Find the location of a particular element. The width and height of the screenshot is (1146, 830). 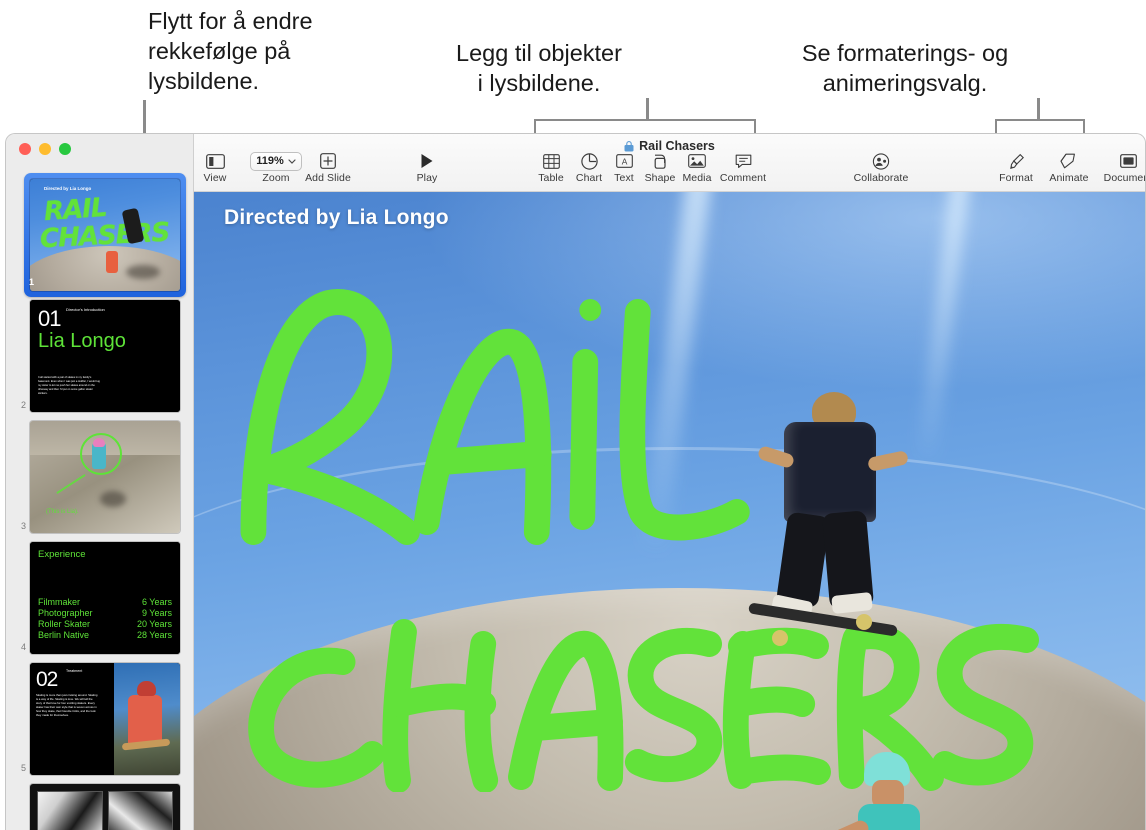

chart-label: Chart is located at coordinates (589, 178).